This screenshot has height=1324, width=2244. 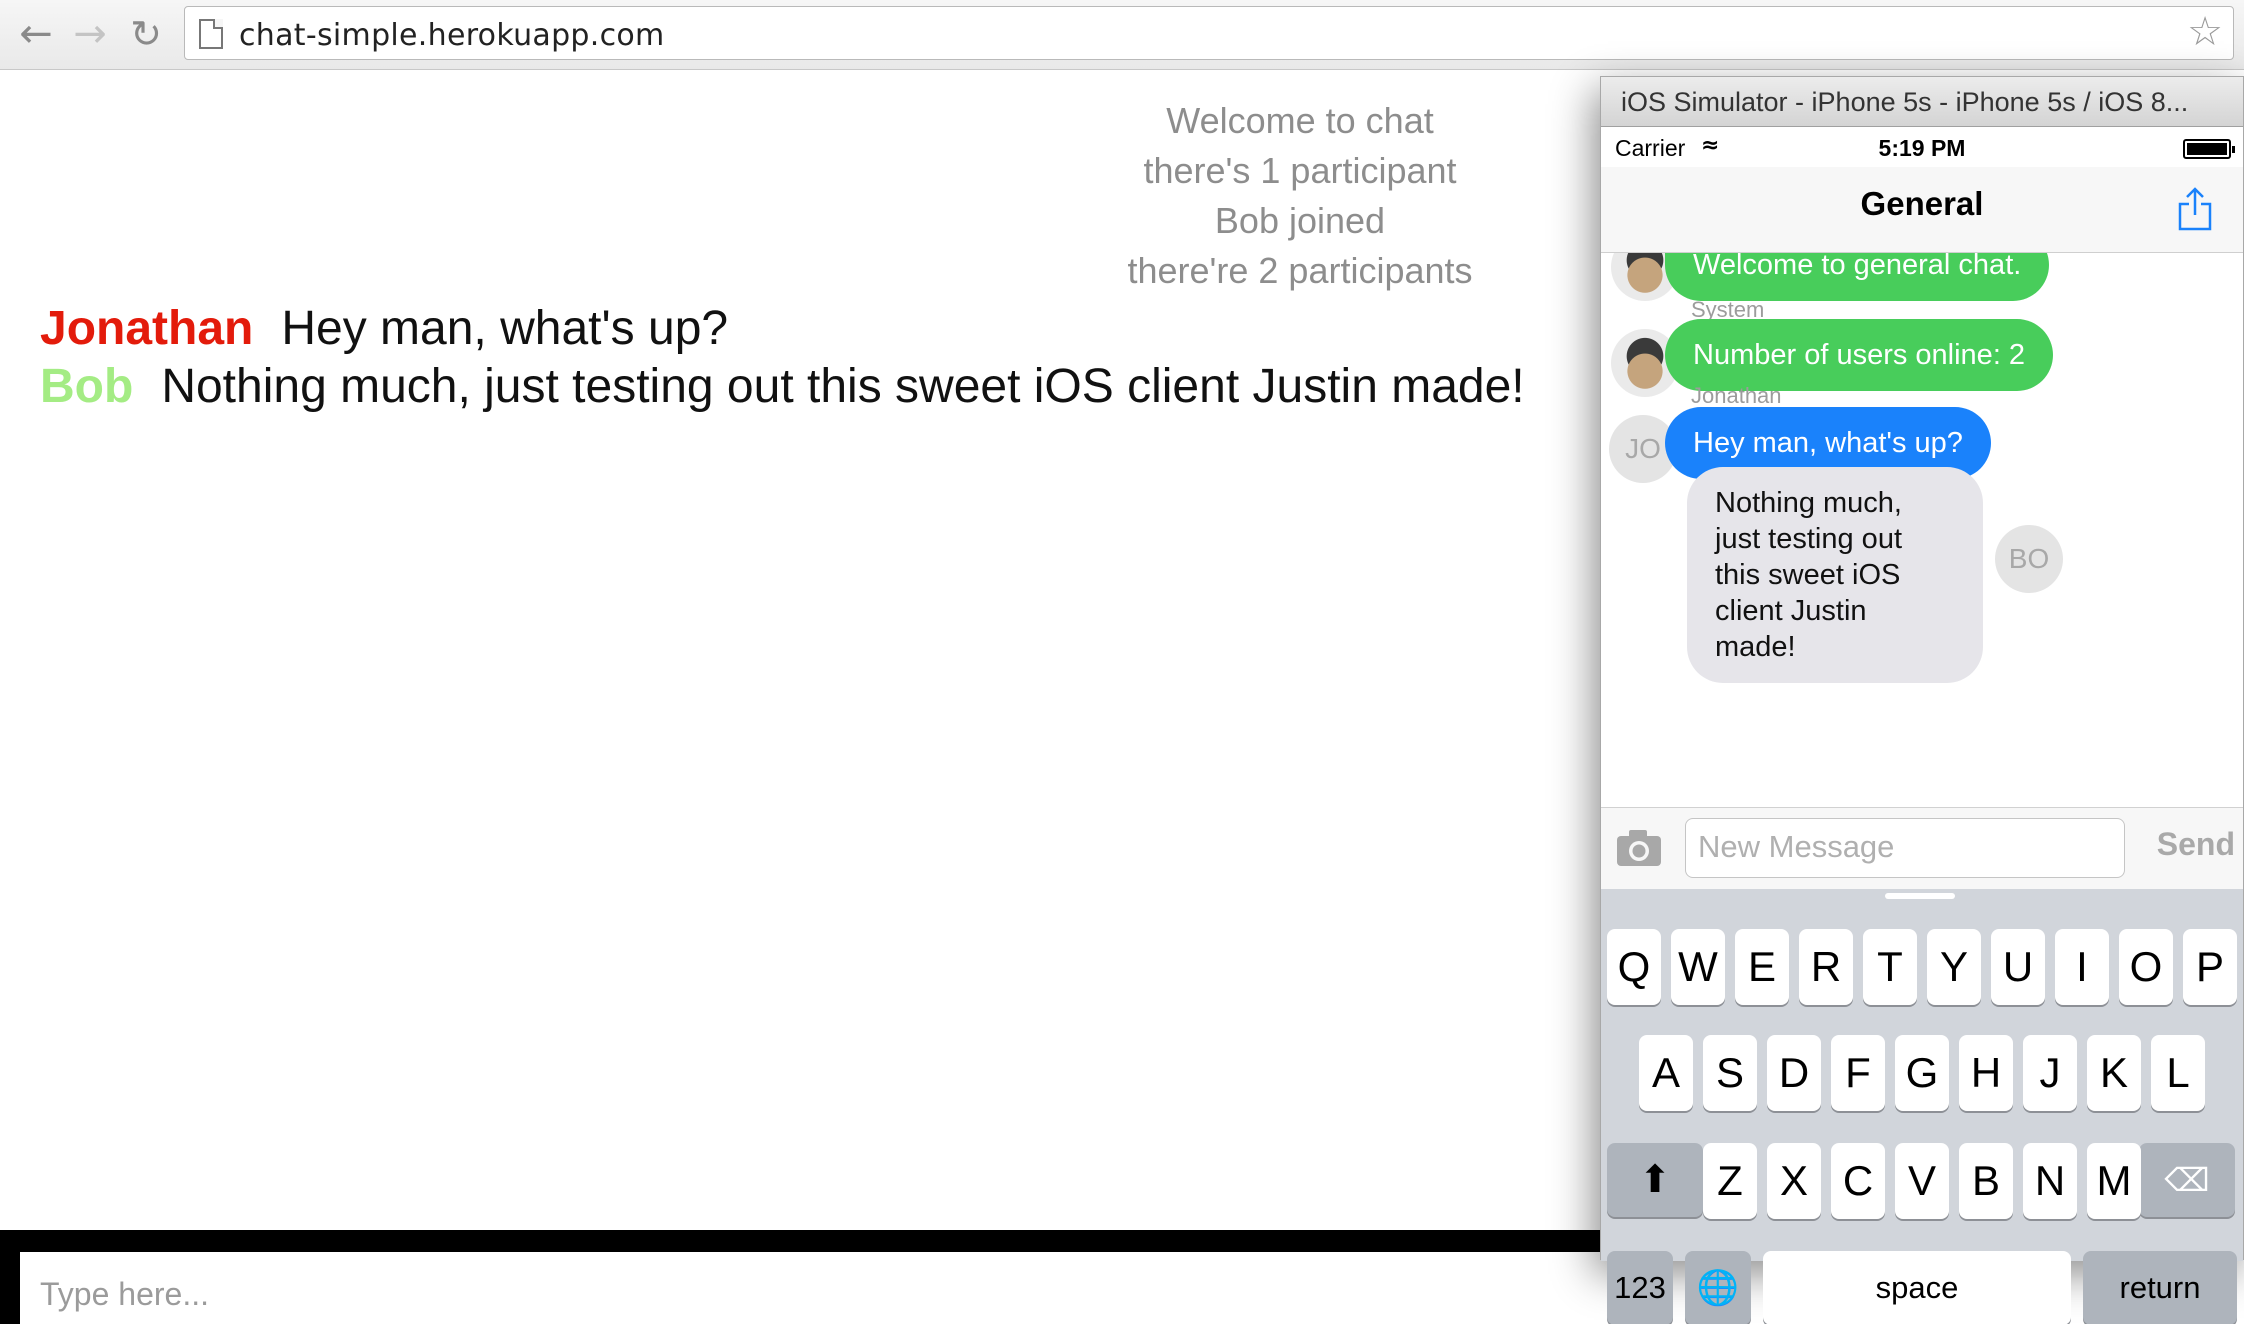 I want to click on message-text: Hey man, what's up?, so click(x=505, y=328).